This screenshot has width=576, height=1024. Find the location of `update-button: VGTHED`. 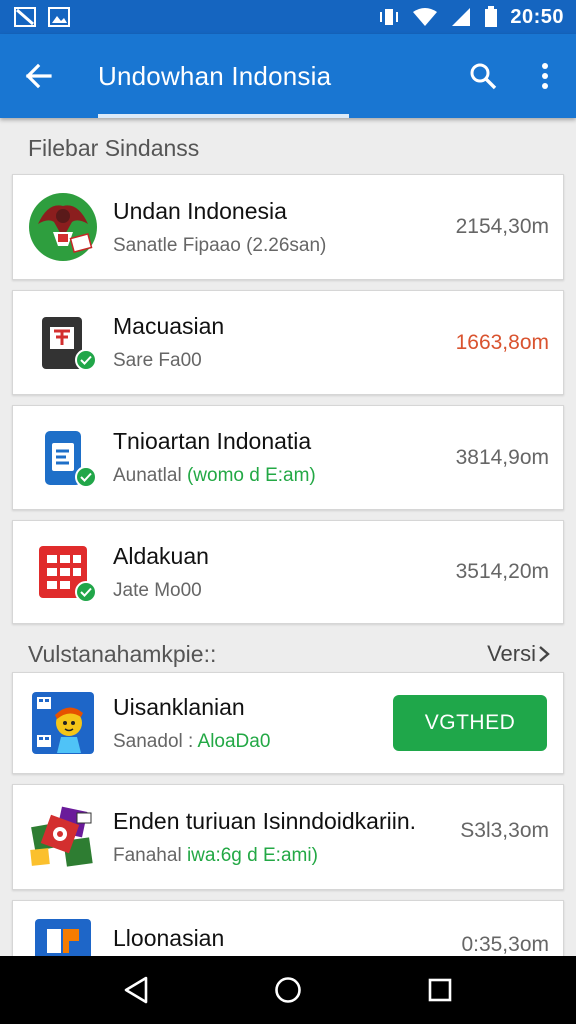

update-button: VGTHED is located at coordinates (470, 723).